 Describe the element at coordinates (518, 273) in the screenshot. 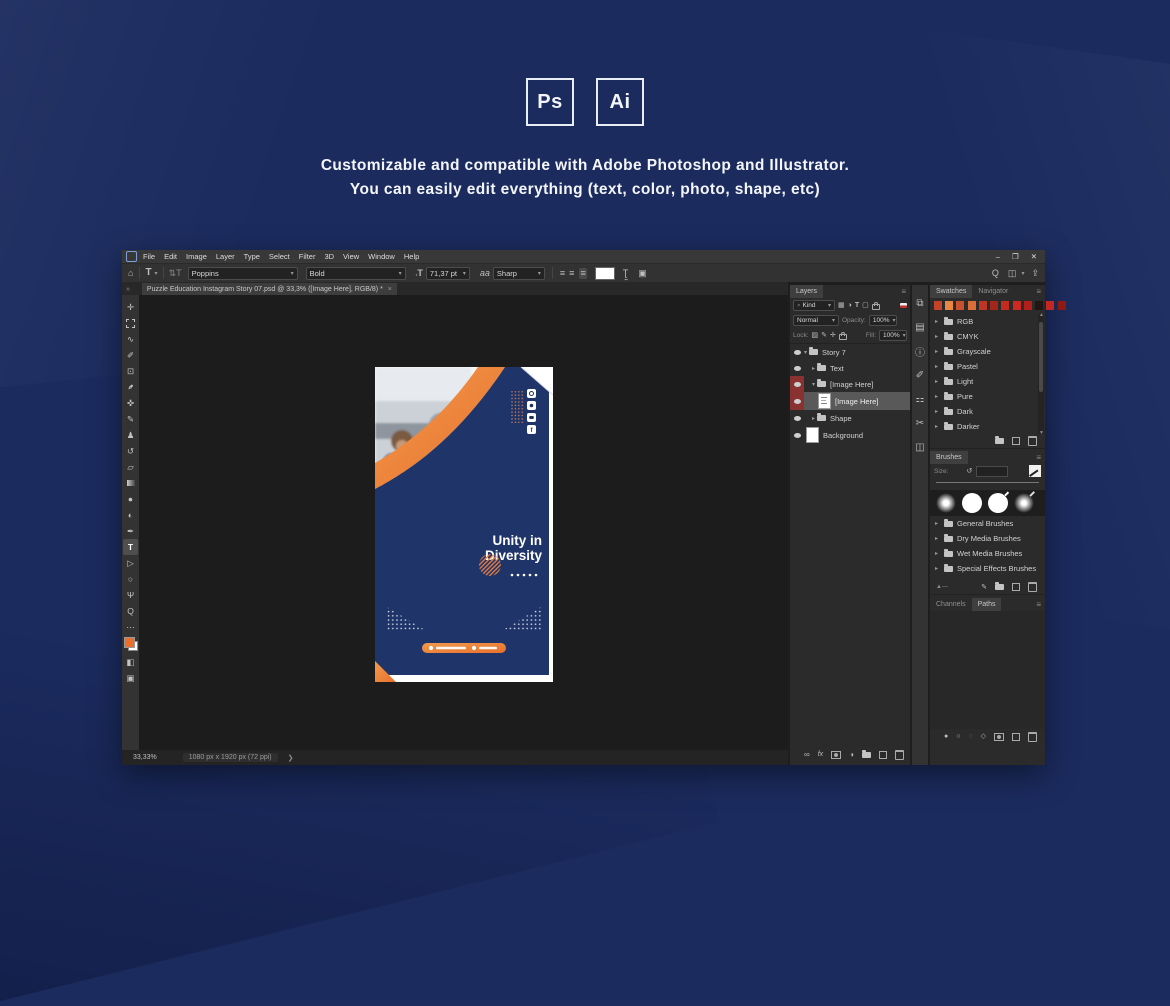

I see `anti-alias-select: Sharp ▾` at that location.